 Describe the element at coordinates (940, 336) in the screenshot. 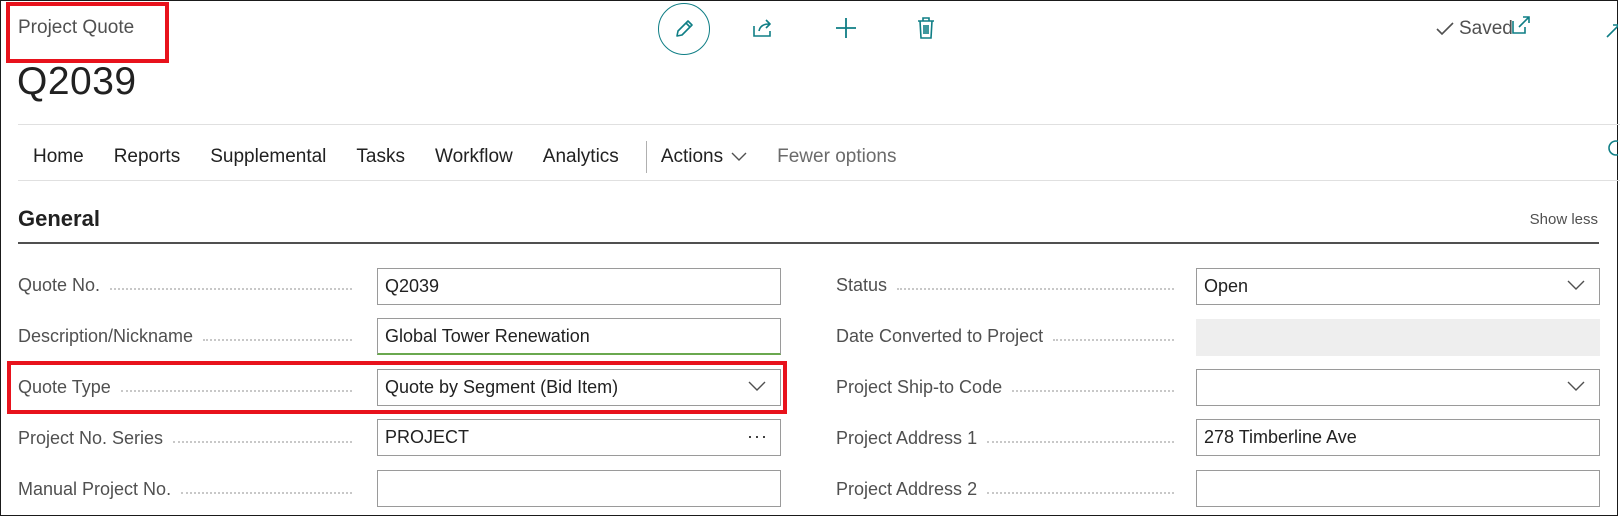

I see `date-converted-label: Date Converted to Project` at that location.